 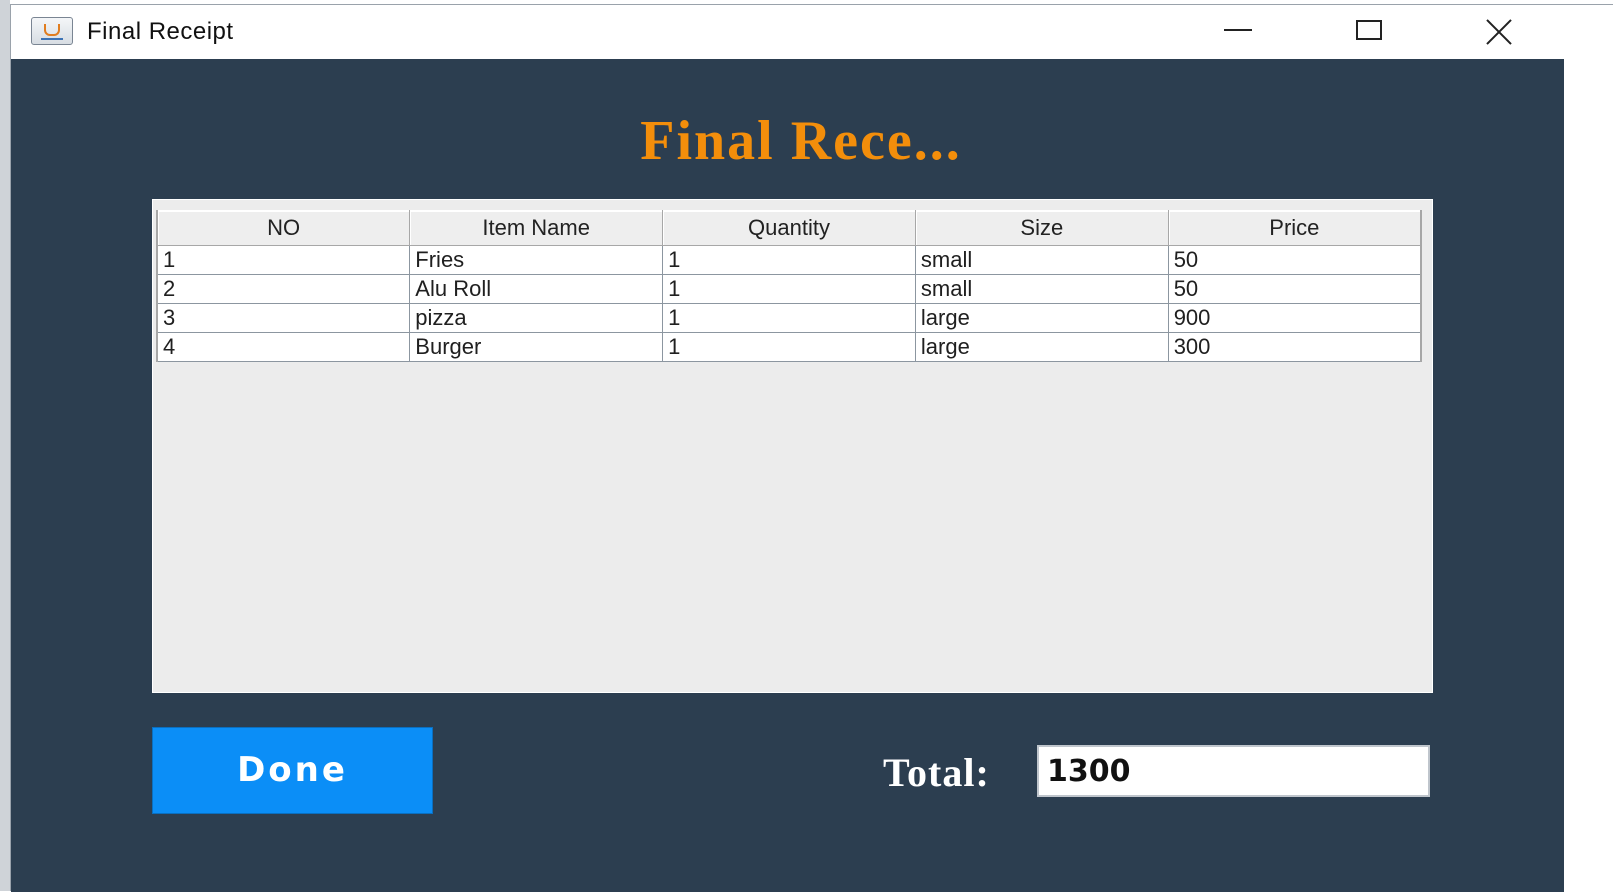 I want to click on window-title: Final Receipt, so click(x=160, y=31).